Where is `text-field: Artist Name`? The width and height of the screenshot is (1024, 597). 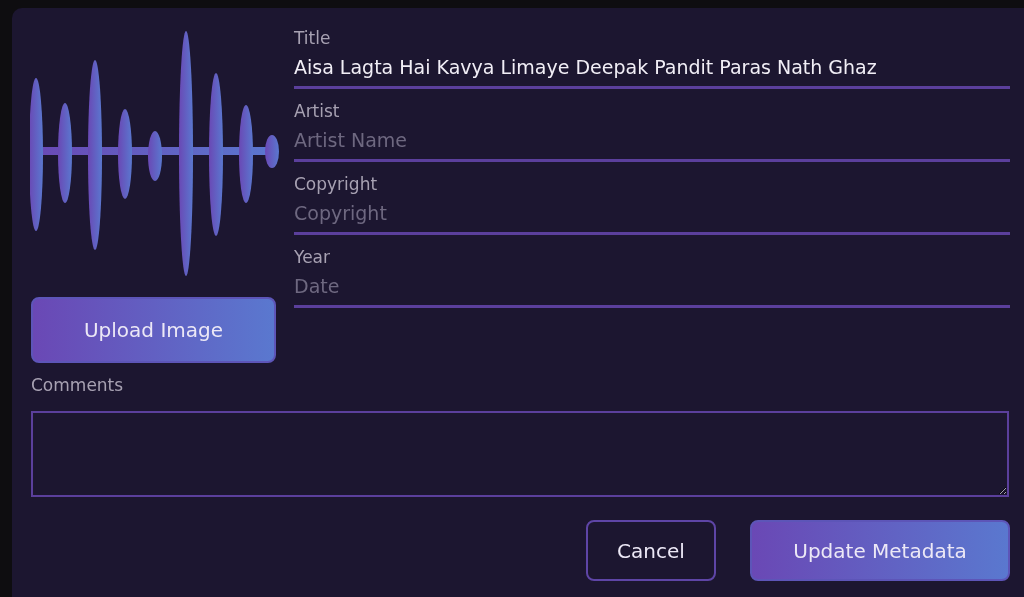 text-field: Artist Name is located at coordinates (652, 138).